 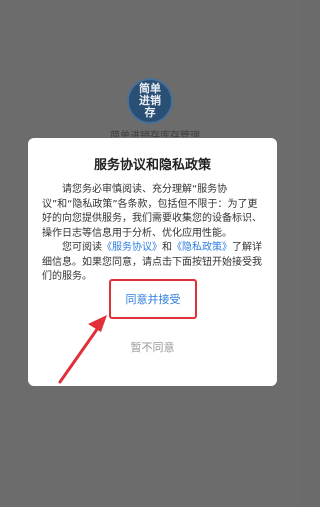 I want to click on red-arrow-annotation, so click(x=82, y=349).